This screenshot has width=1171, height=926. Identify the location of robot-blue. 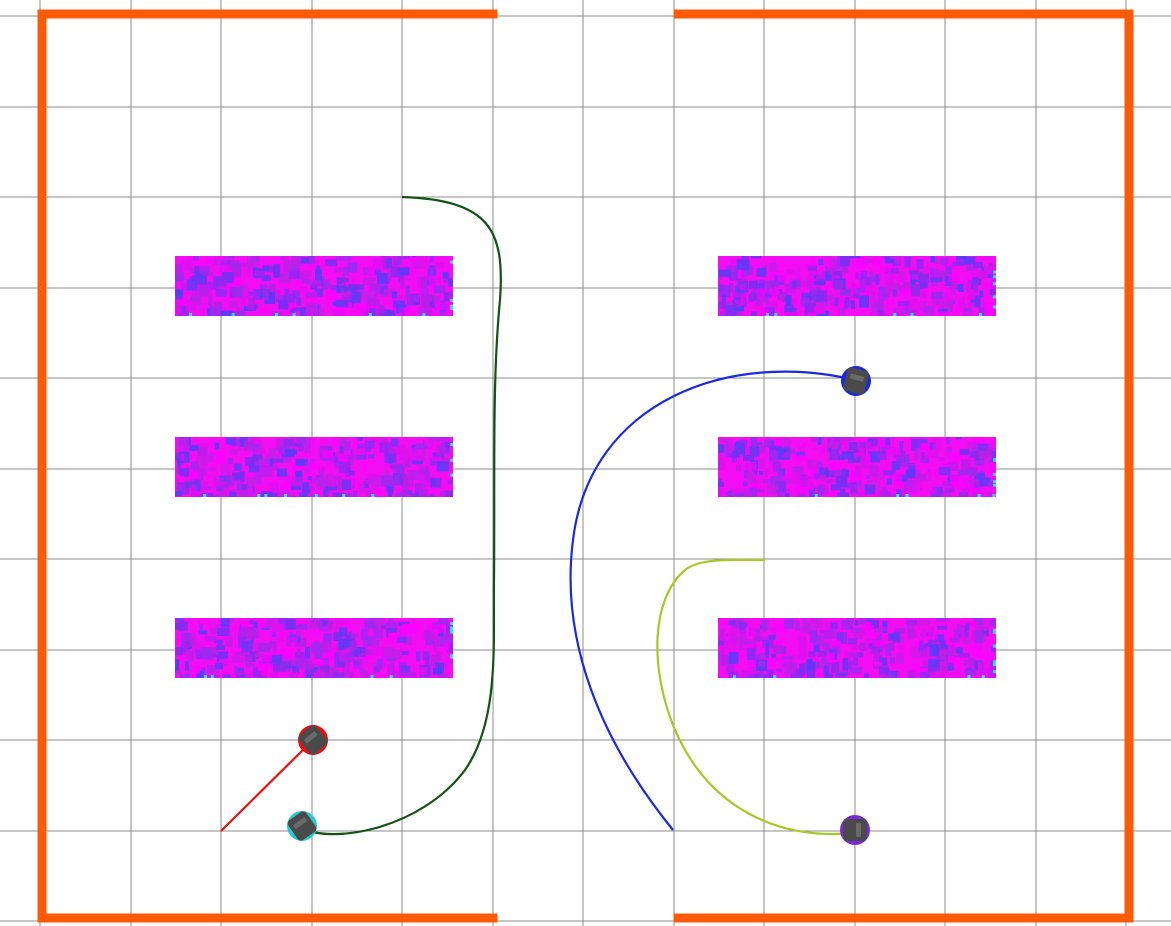
(856, 381).